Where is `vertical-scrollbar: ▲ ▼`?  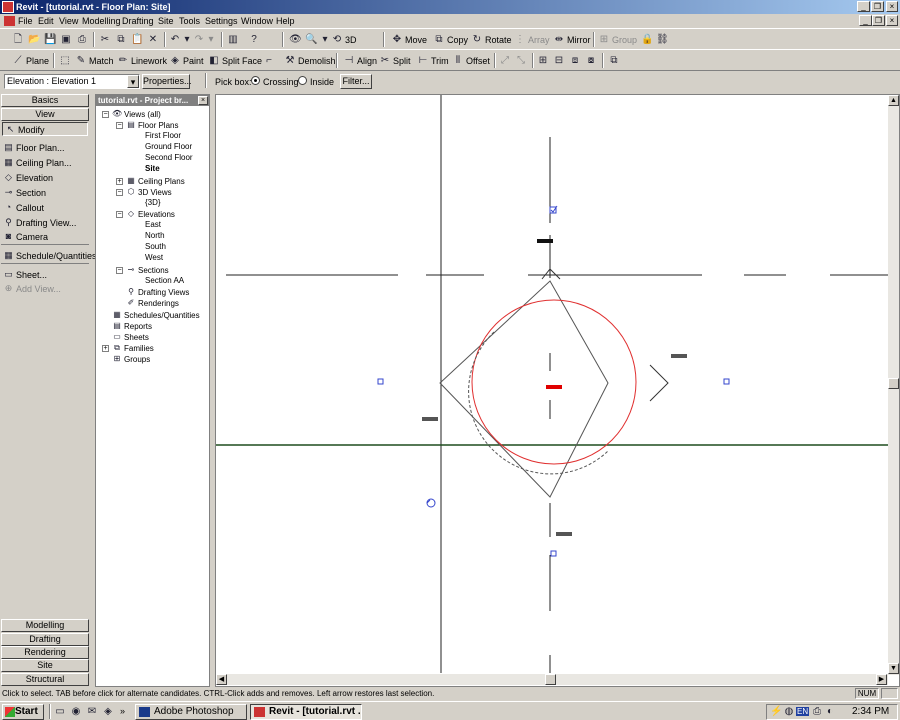 vertical-scrollbar: ▲ ▼ is located at coordinates (893, 385).